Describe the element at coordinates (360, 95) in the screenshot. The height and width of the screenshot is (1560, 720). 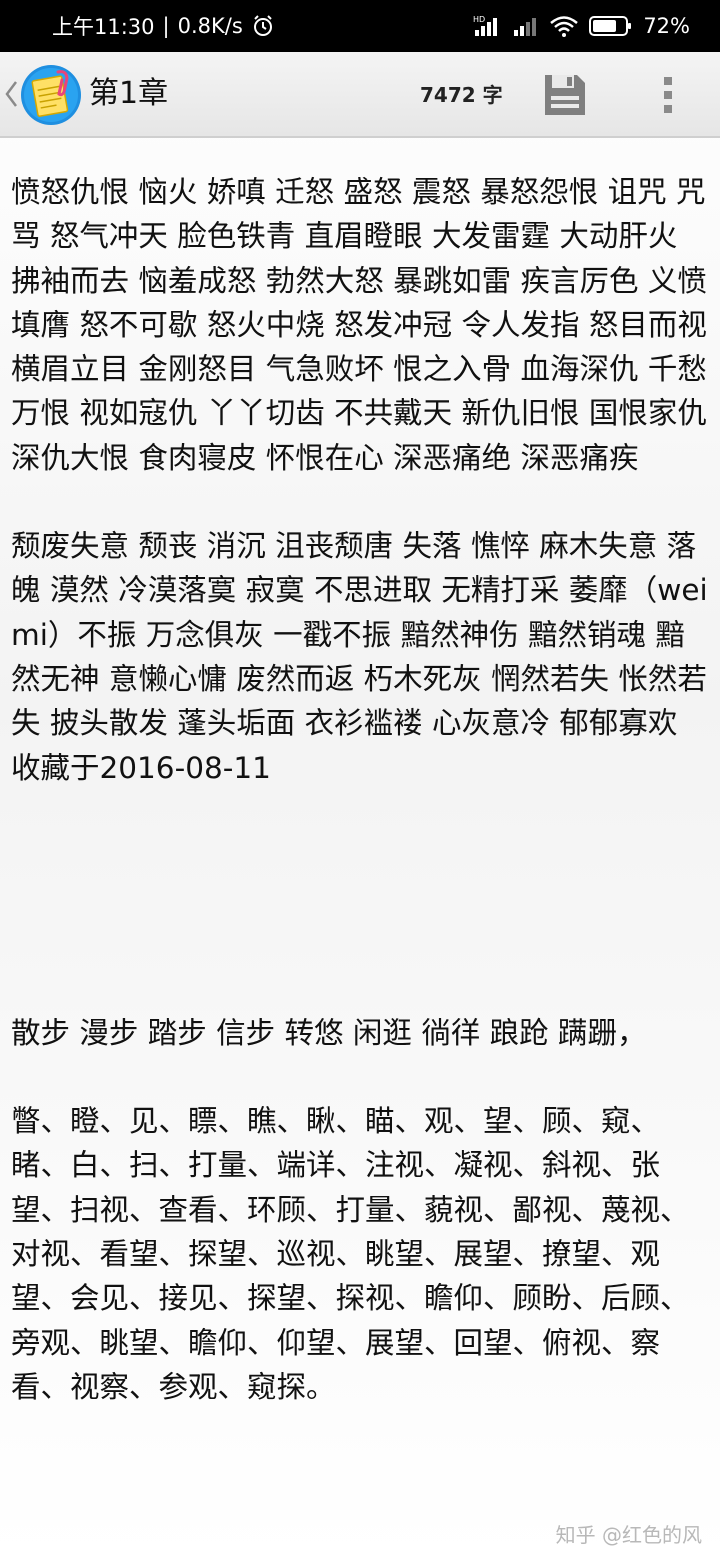
I see `app-toolbar: 第1章 7472 字` at that location.